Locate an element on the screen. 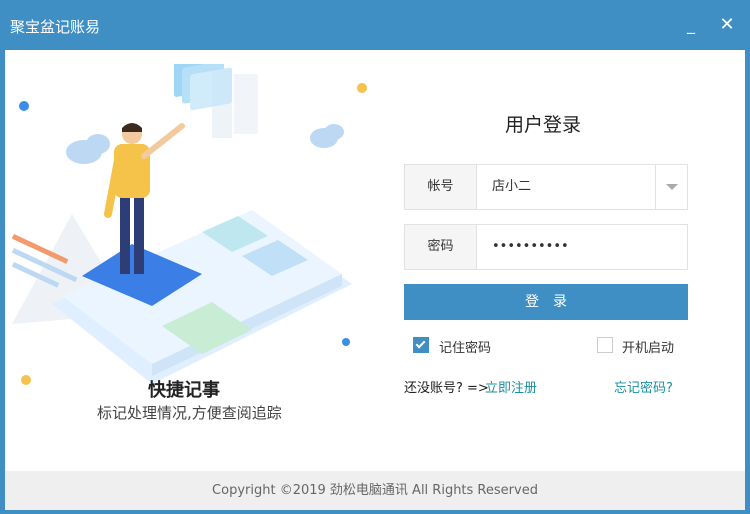  register-link: 立即注册 is located at coordinates (511, 386).